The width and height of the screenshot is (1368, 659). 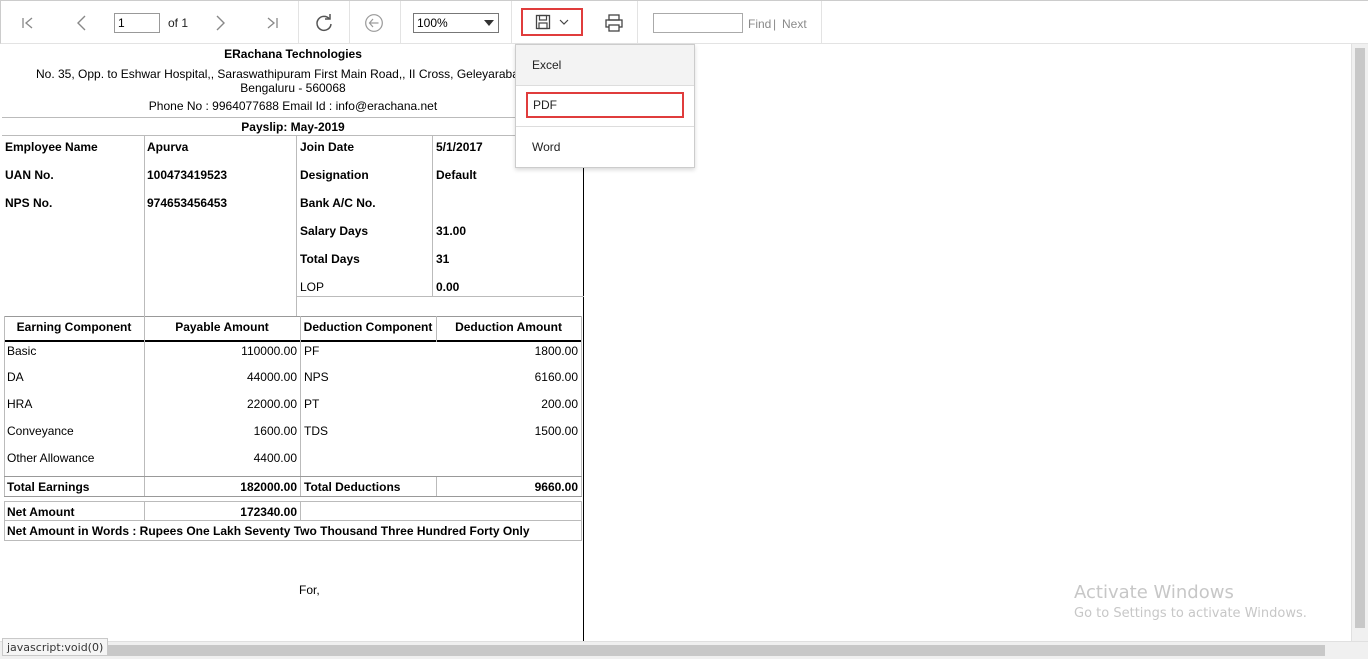 I want to click on find-link: Find, so click(x=759, y=24).